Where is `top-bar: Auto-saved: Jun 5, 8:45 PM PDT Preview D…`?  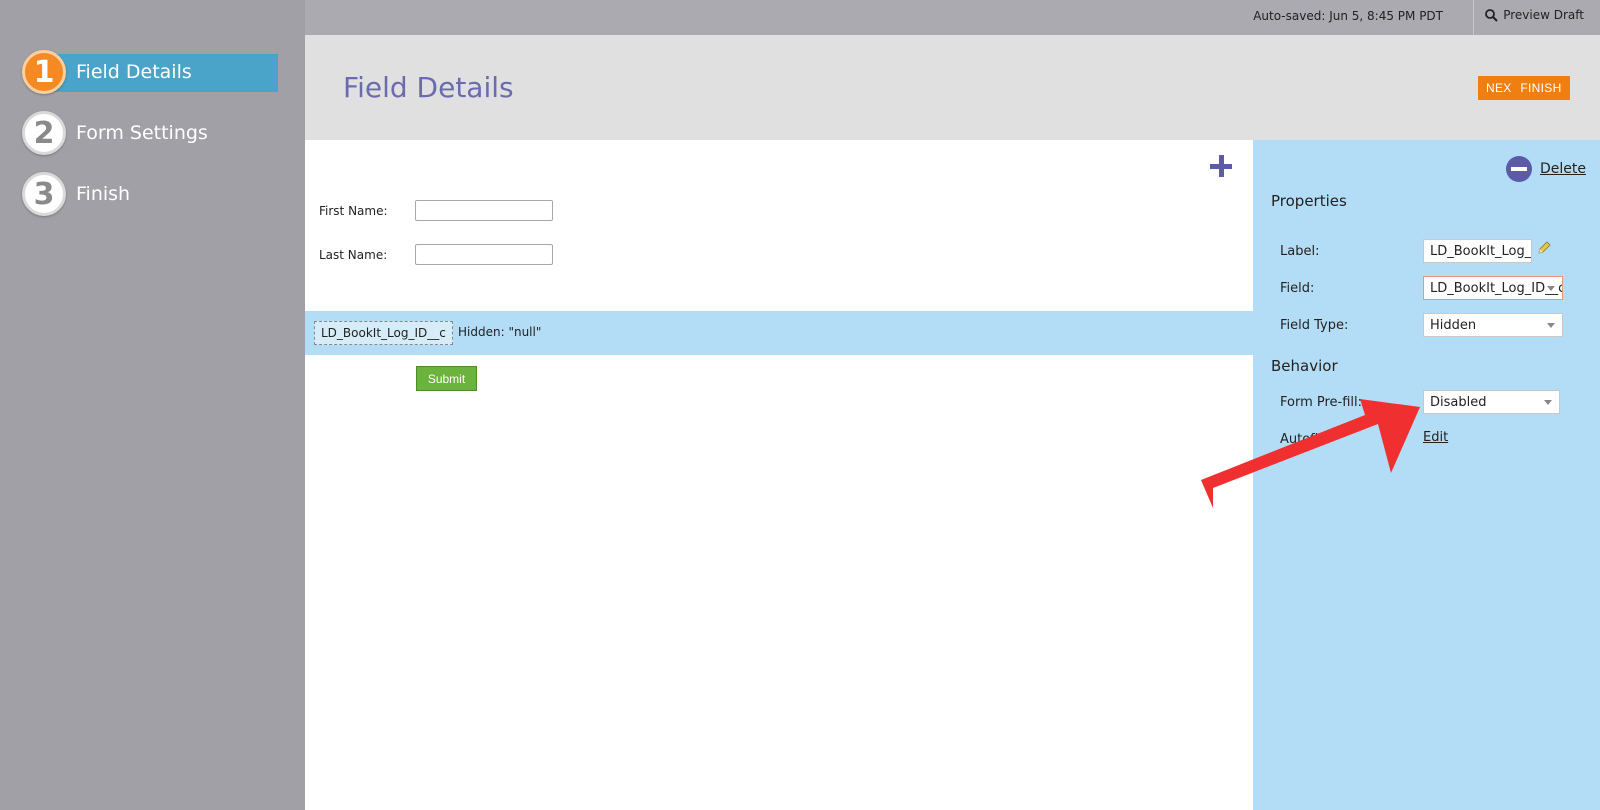 top-bar: Auto-saved: Jun 5, 8:45 PM PDT Preview D… is located at coordinates (952, 17).